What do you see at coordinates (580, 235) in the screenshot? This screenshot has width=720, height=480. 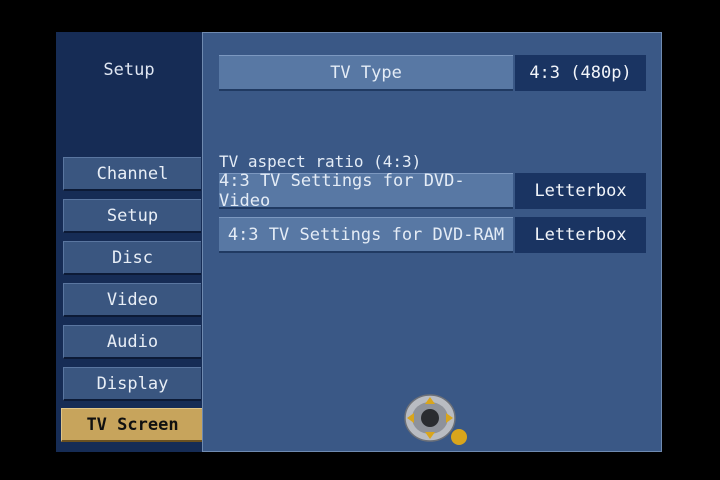 I see `dvd-ram-setting-value: Letterbox` at bounding box center [580, 235].